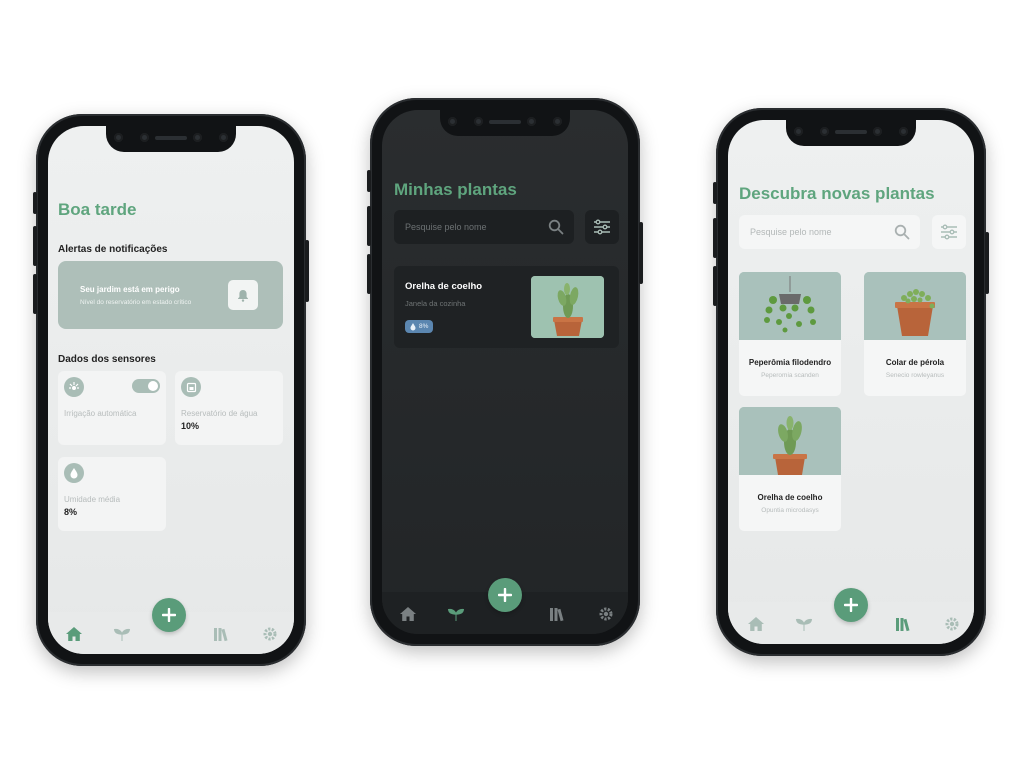 The width and height of the screenshot is (1024, 768). What do you see at coordinates (455, 189) in the screenshot?
I see `my-plants-title: Minhas plantas` at bounding box center [455, 189].